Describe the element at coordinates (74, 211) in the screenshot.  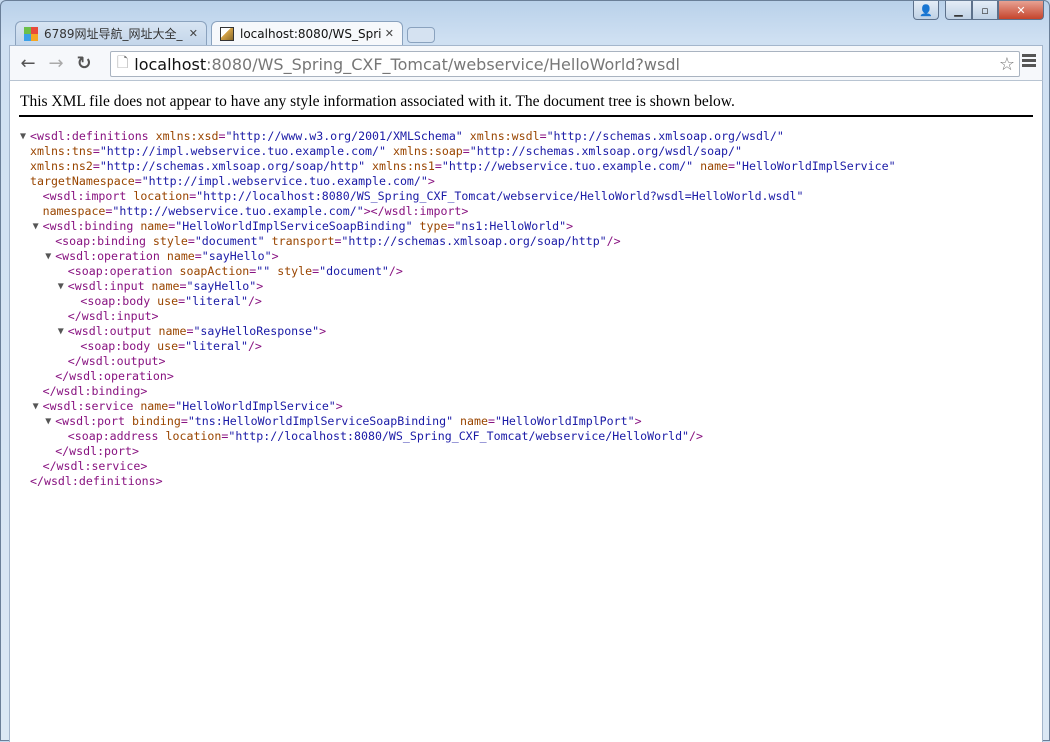
I see `xml-attr: namespace` at that location.